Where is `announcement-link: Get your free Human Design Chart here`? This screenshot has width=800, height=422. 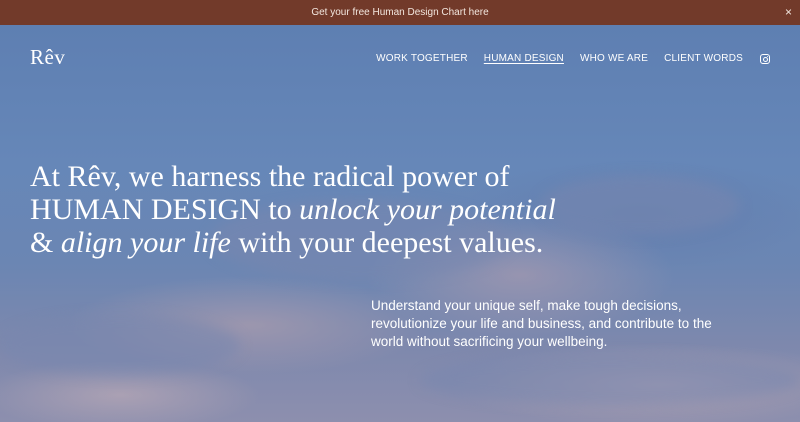 announcement-link: Get your free Human Design Chart here is located at coordinates (399, 12).